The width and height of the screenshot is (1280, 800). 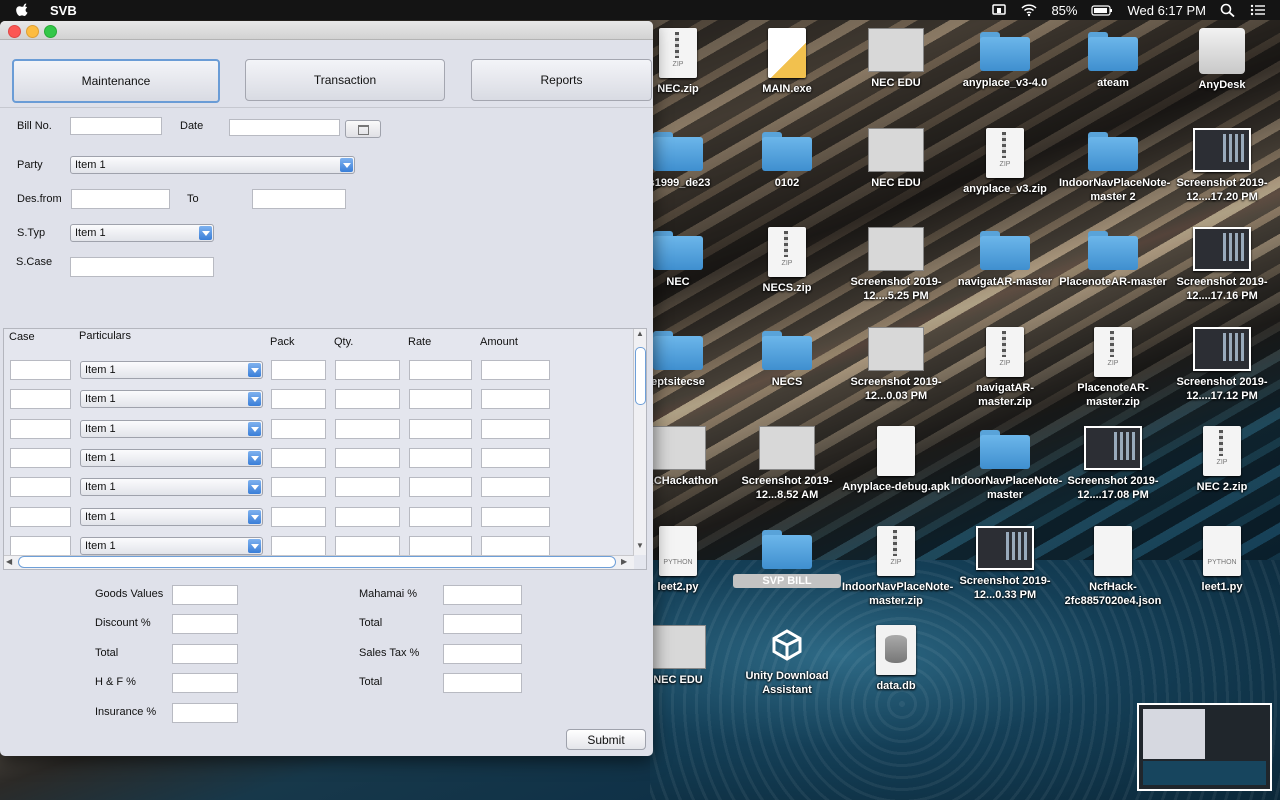 What do you see at coordinates (1222, 460) in the screenshot?
I see `desktop-icon-zip: ZIP NEC 2.zip` at bounding box center [1222, 460].